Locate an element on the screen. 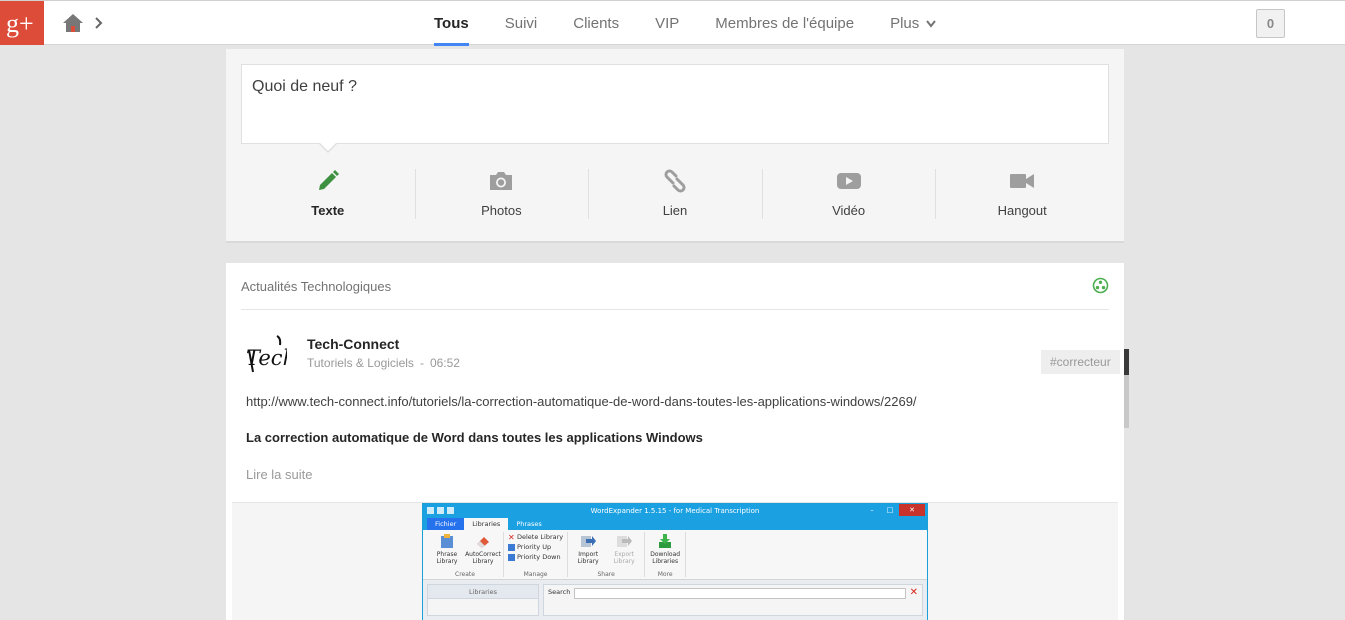 Image resolution: width=1345 pixels, height=620 pixels. share-action-link: Lien is located at coordinates (675, 194).